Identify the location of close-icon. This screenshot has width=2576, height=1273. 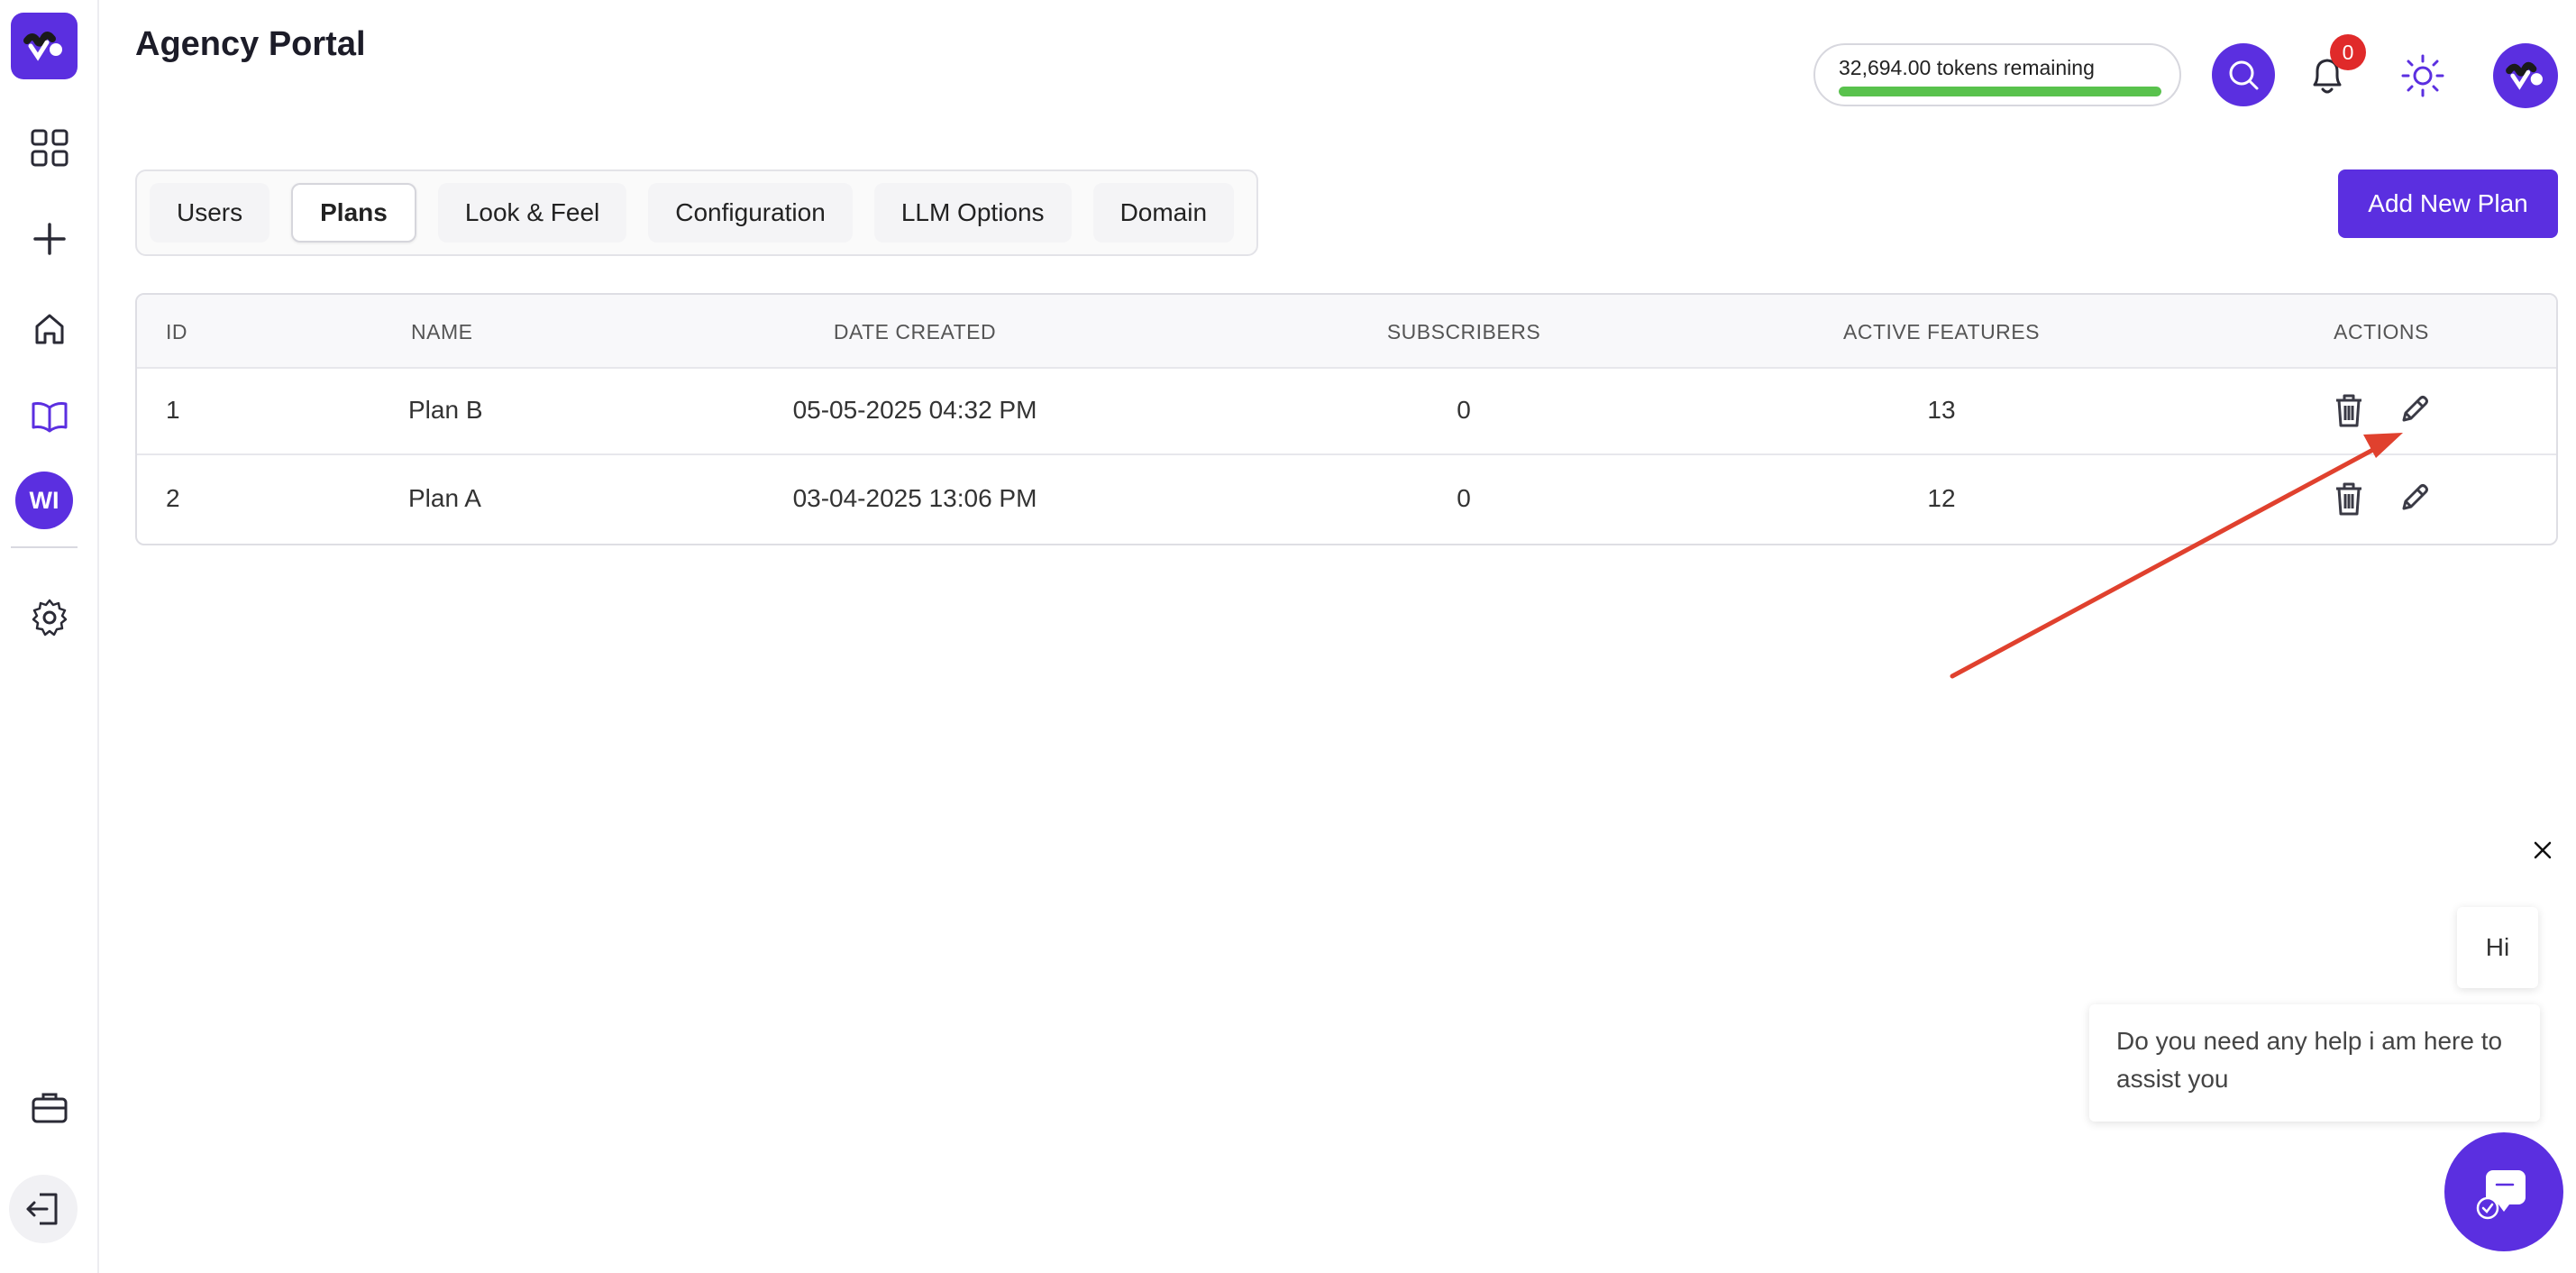
(2543, 850).